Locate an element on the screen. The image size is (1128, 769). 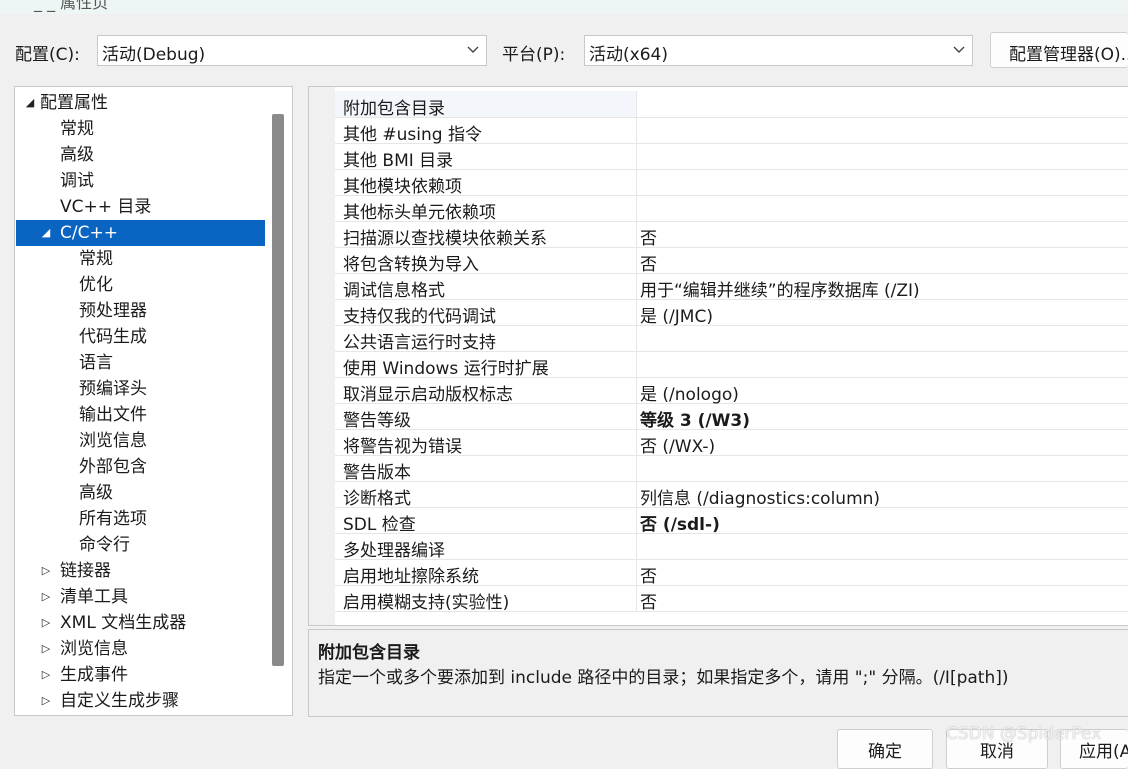
tree-item: 代码生成 is located at coordinates (140, 337).